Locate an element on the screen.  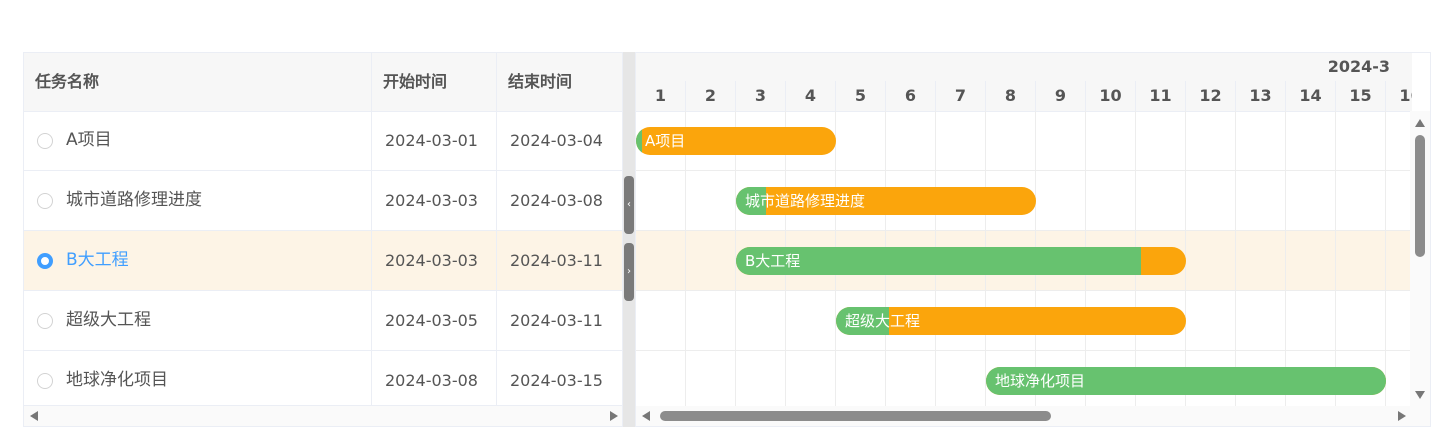
table-row-selected: B大工程 2024-03-03 2024-03-11 is located at coordinates (323, 261).